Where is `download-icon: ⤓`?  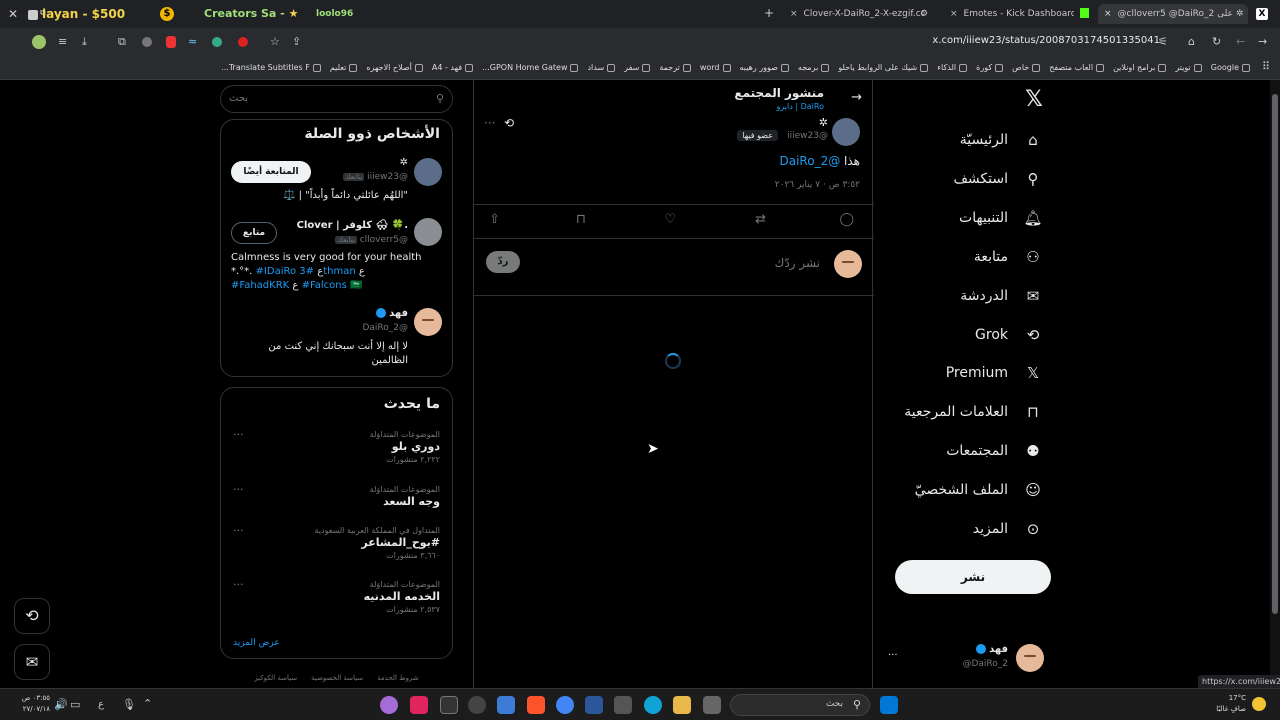 download-icon: ⤓ is located at coordinates (84, 42).